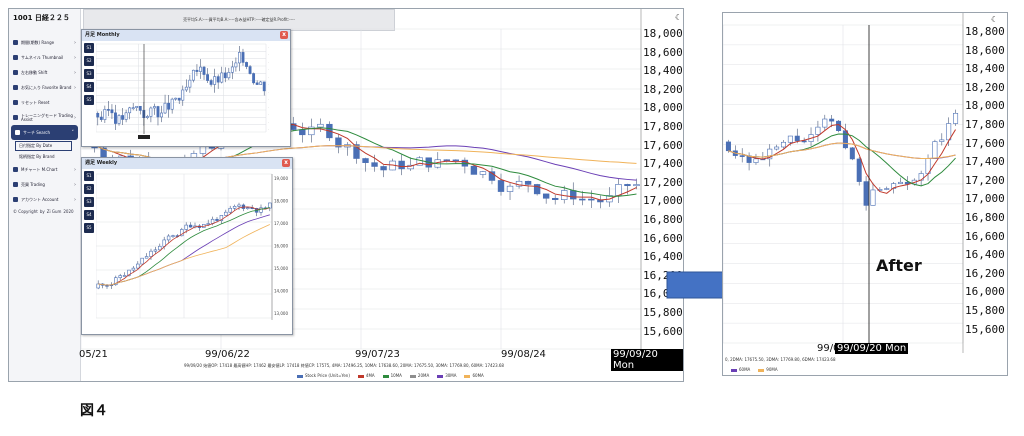  What do you see at coordinates (44, 199) in the screenshot?
I see `sidebar-item-account: アカウント Account ›` at bounding box center [44, 199].